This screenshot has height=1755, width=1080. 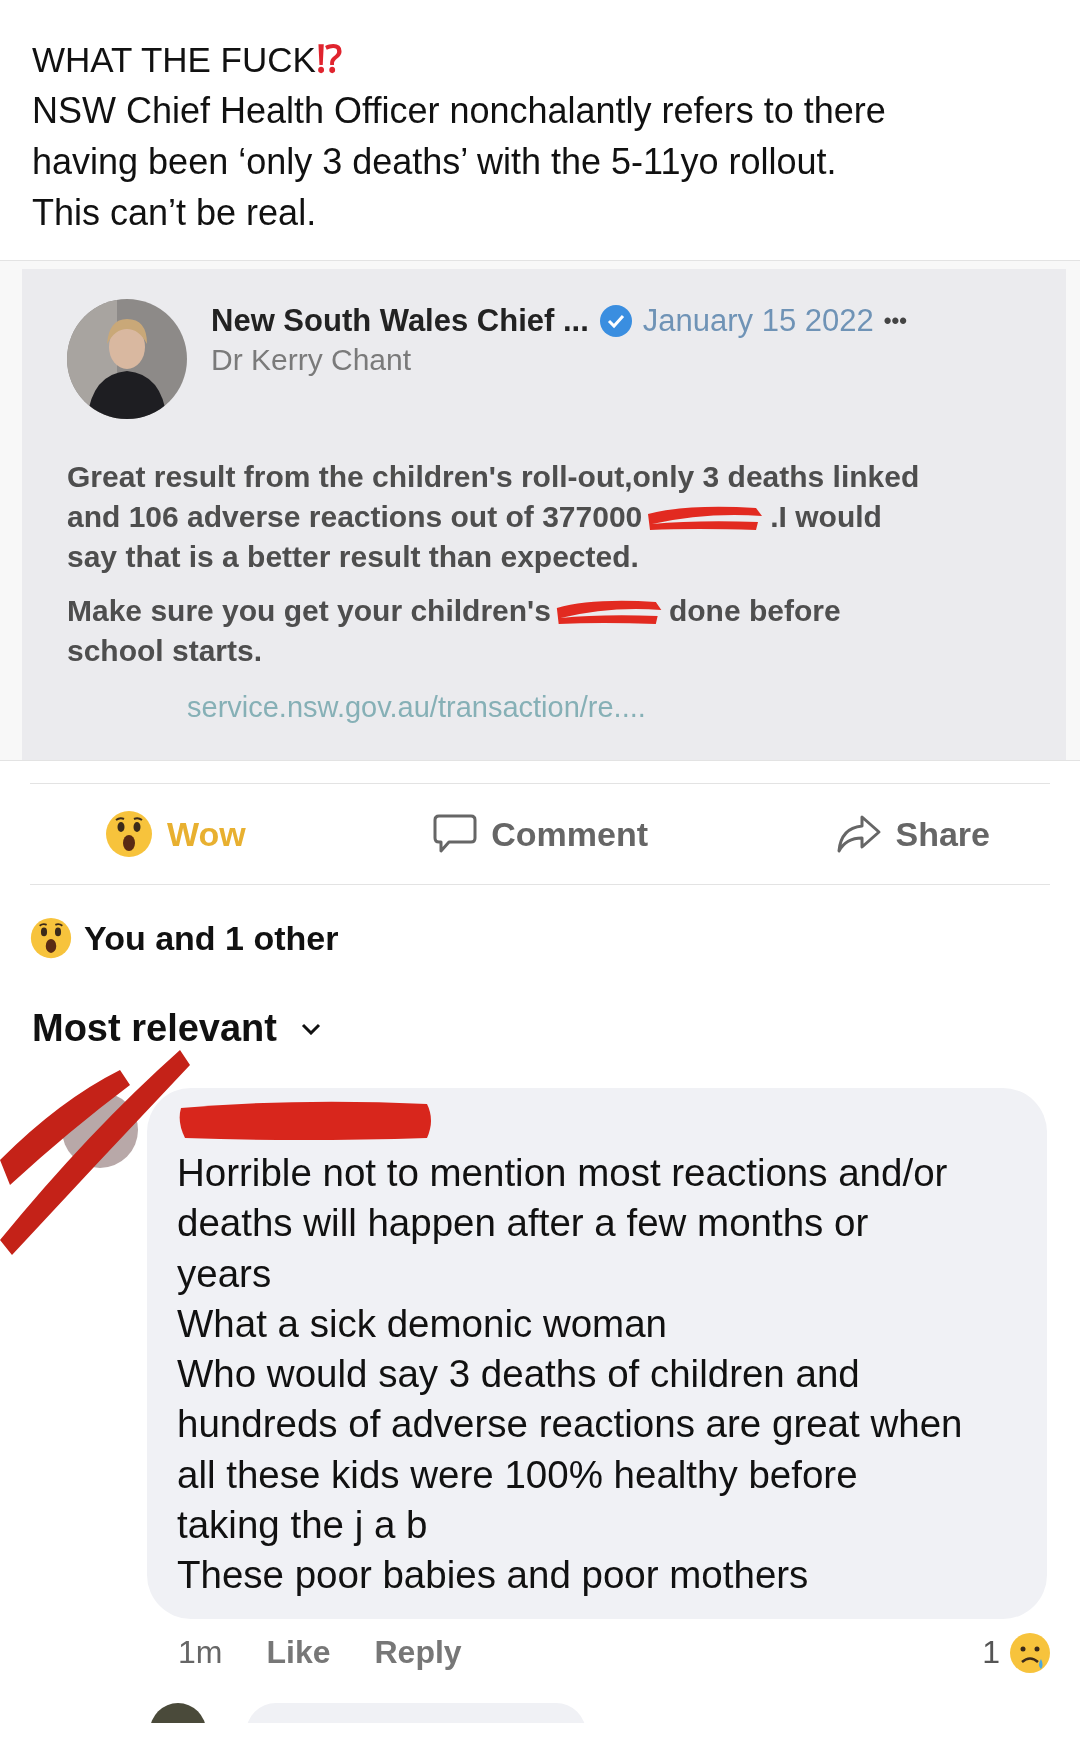 What do you see at coordinates (895, 321) in the screenshot?
I see `more-options: •••` at bounding box center [895, 321].